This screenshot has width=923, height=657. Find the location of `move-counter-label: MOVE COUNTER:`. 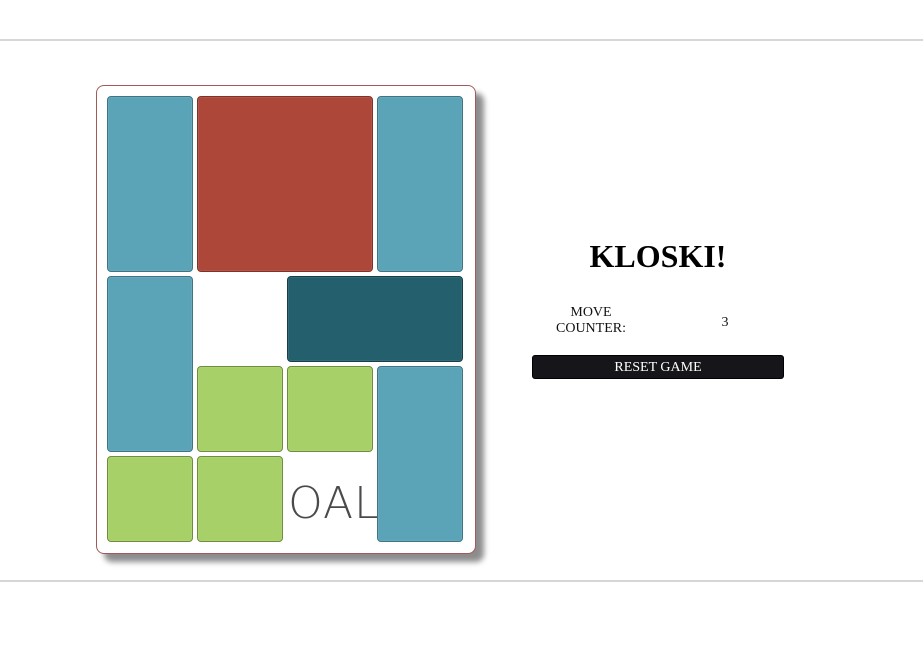

move-counter-label: MOVE COUNTER: is located at coordinates (591, 320).